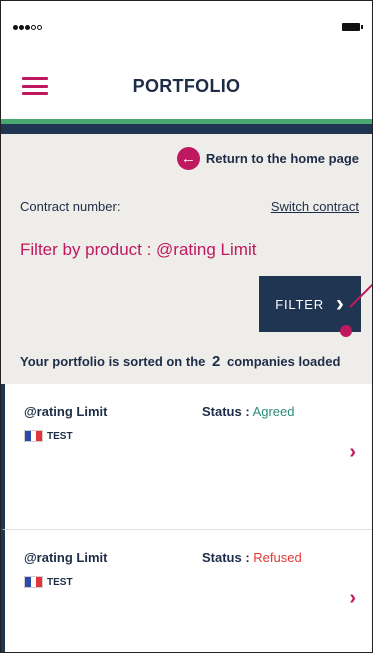 This screenshot has height=653, width=373. What do you see at coordinates (277, 557) in the screenshot?
I see `status-value: Refused` at bounding box center [277, 557].